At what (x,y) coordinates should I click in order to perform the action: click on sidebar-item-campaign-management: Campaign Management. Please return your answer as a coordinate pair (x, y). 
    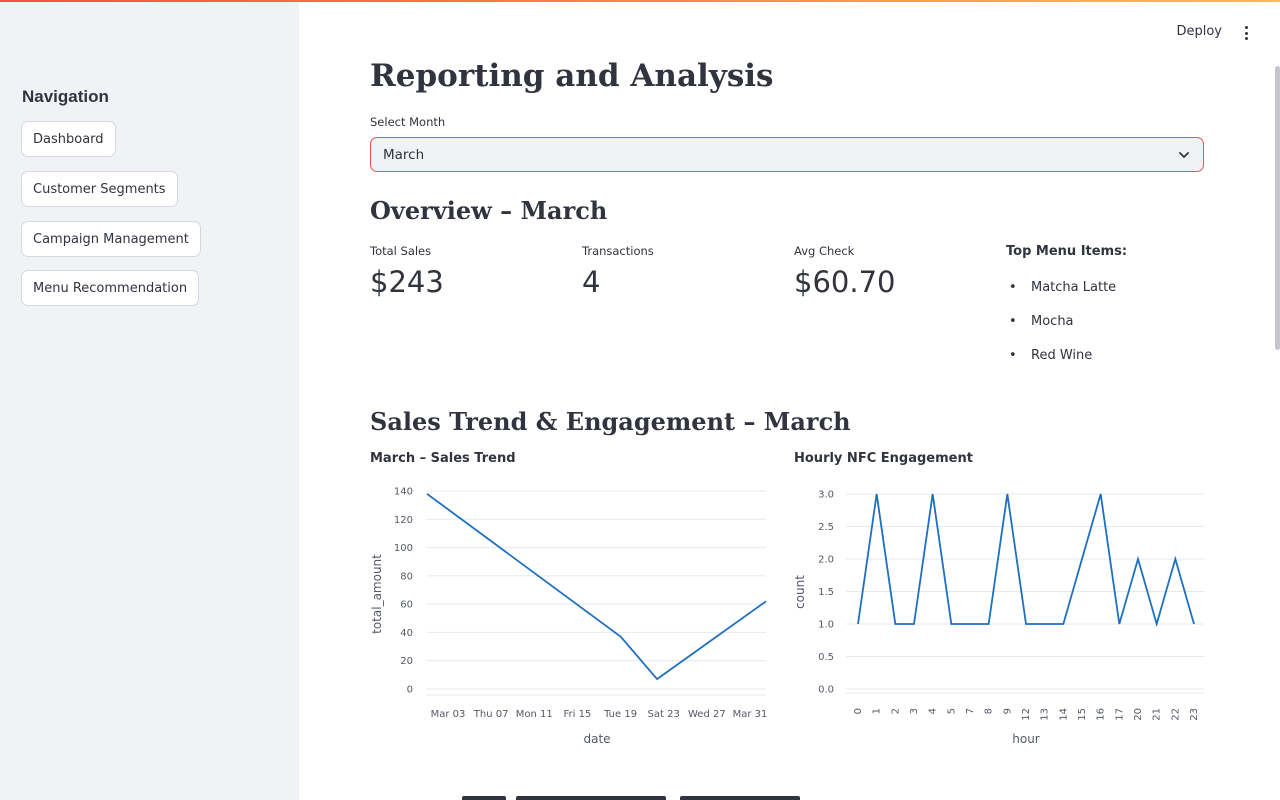
    Looking at the image, I should click on (111, 239).